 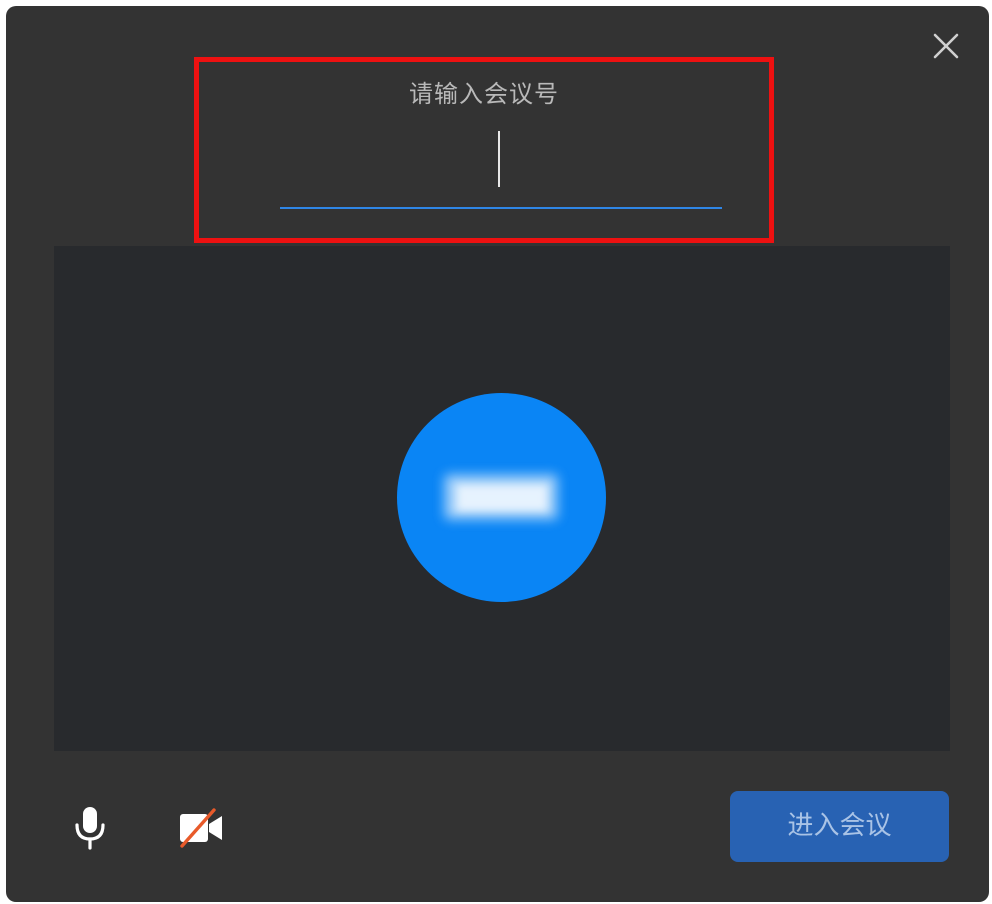 I want to click on close-icon, so click(x=946, y=46).